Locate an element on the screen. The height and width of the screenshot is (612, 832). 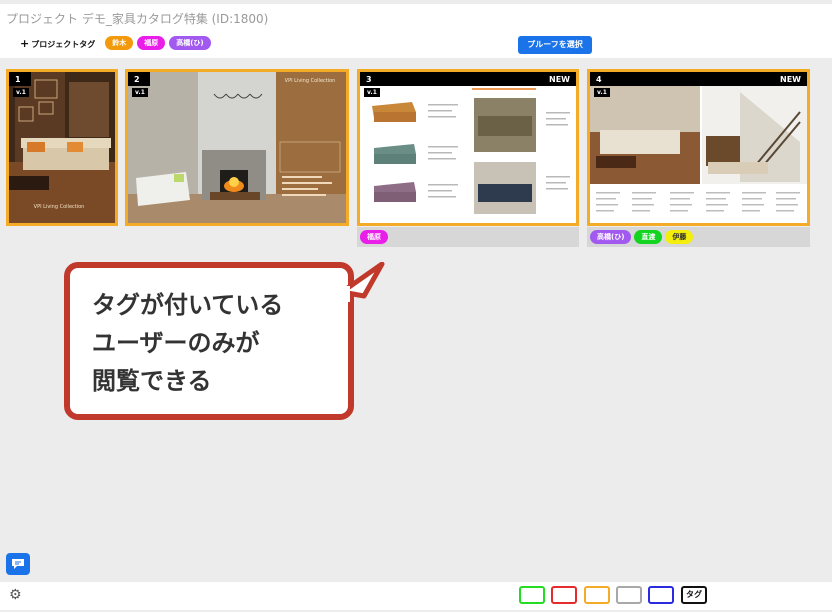
filter-gray-swatch is located at coordinates (629, 595).